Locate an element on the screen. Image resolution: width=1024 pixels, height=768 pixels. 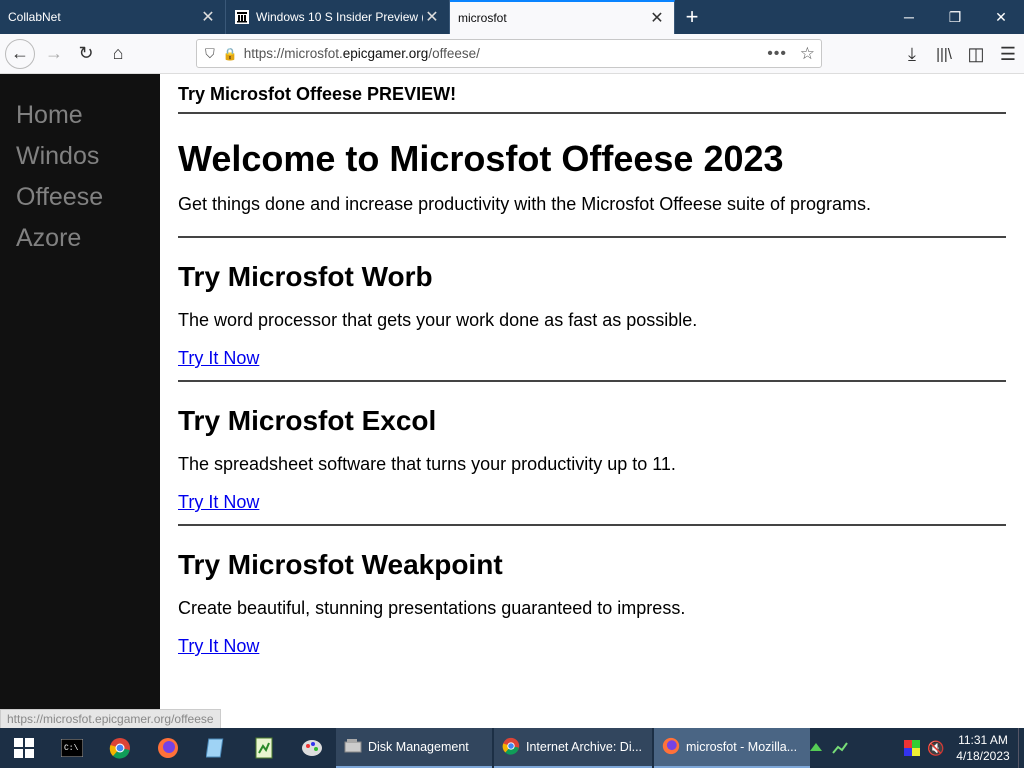
taskbar-app-label: Disk Management is located at coordinates (418, 747).